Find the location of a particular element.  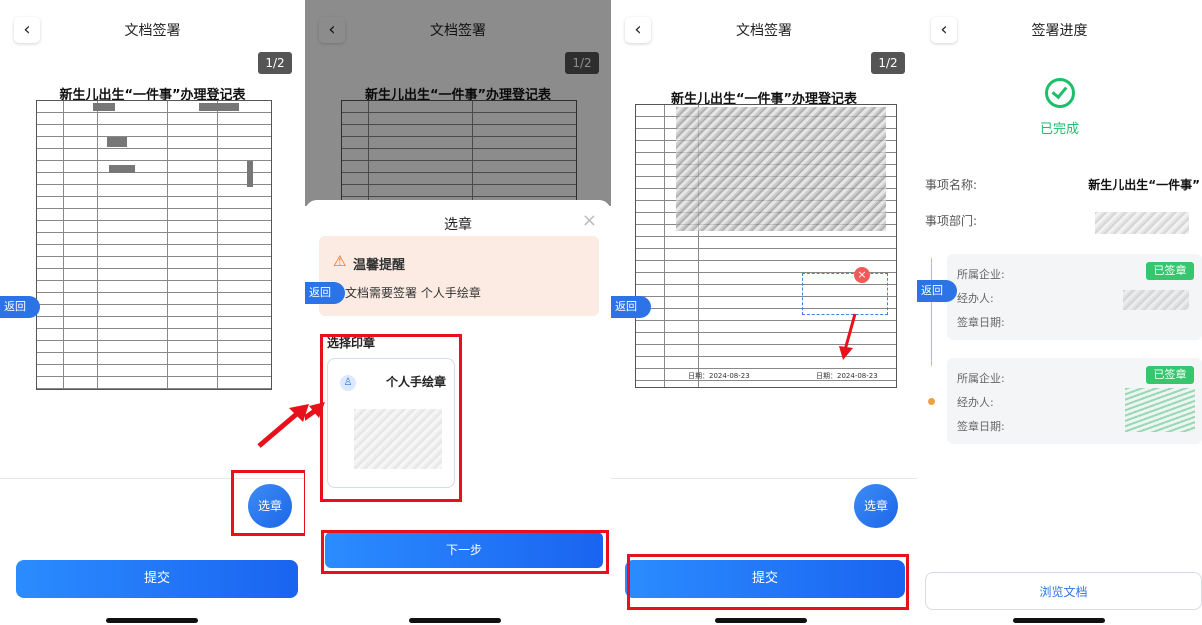

browse-document-button: 浏览文档 is located at coordinates (1063, 591).